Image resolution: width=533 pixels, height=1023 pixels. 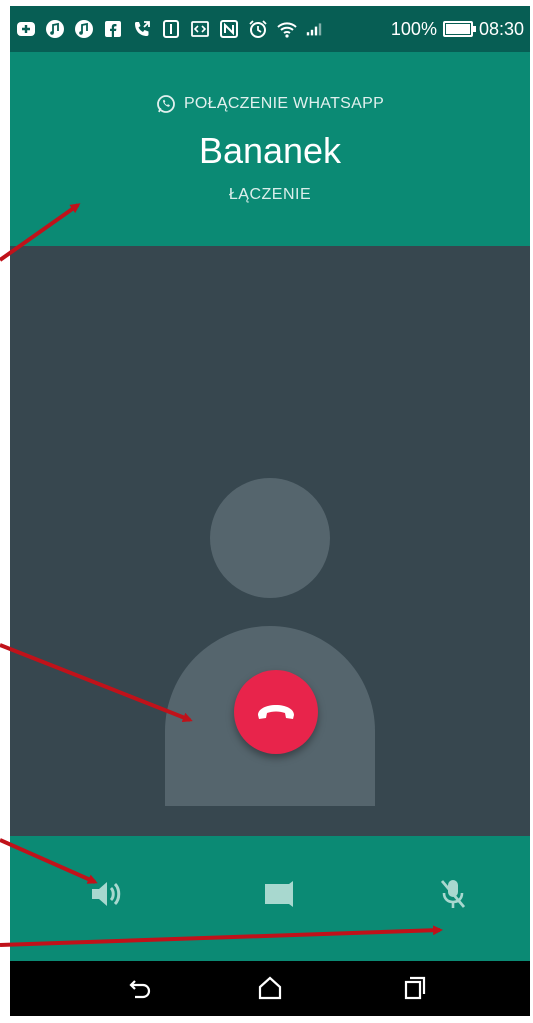 I want to click on mute-button, so click(x=453, y=894).